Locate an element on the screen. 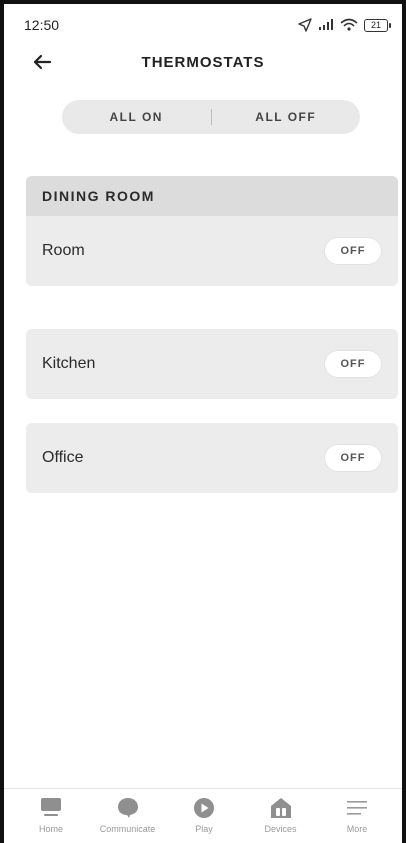 This screenshot has height=843, width=406. thermostat-name: Kitchen is located at coordinates (69, 363).